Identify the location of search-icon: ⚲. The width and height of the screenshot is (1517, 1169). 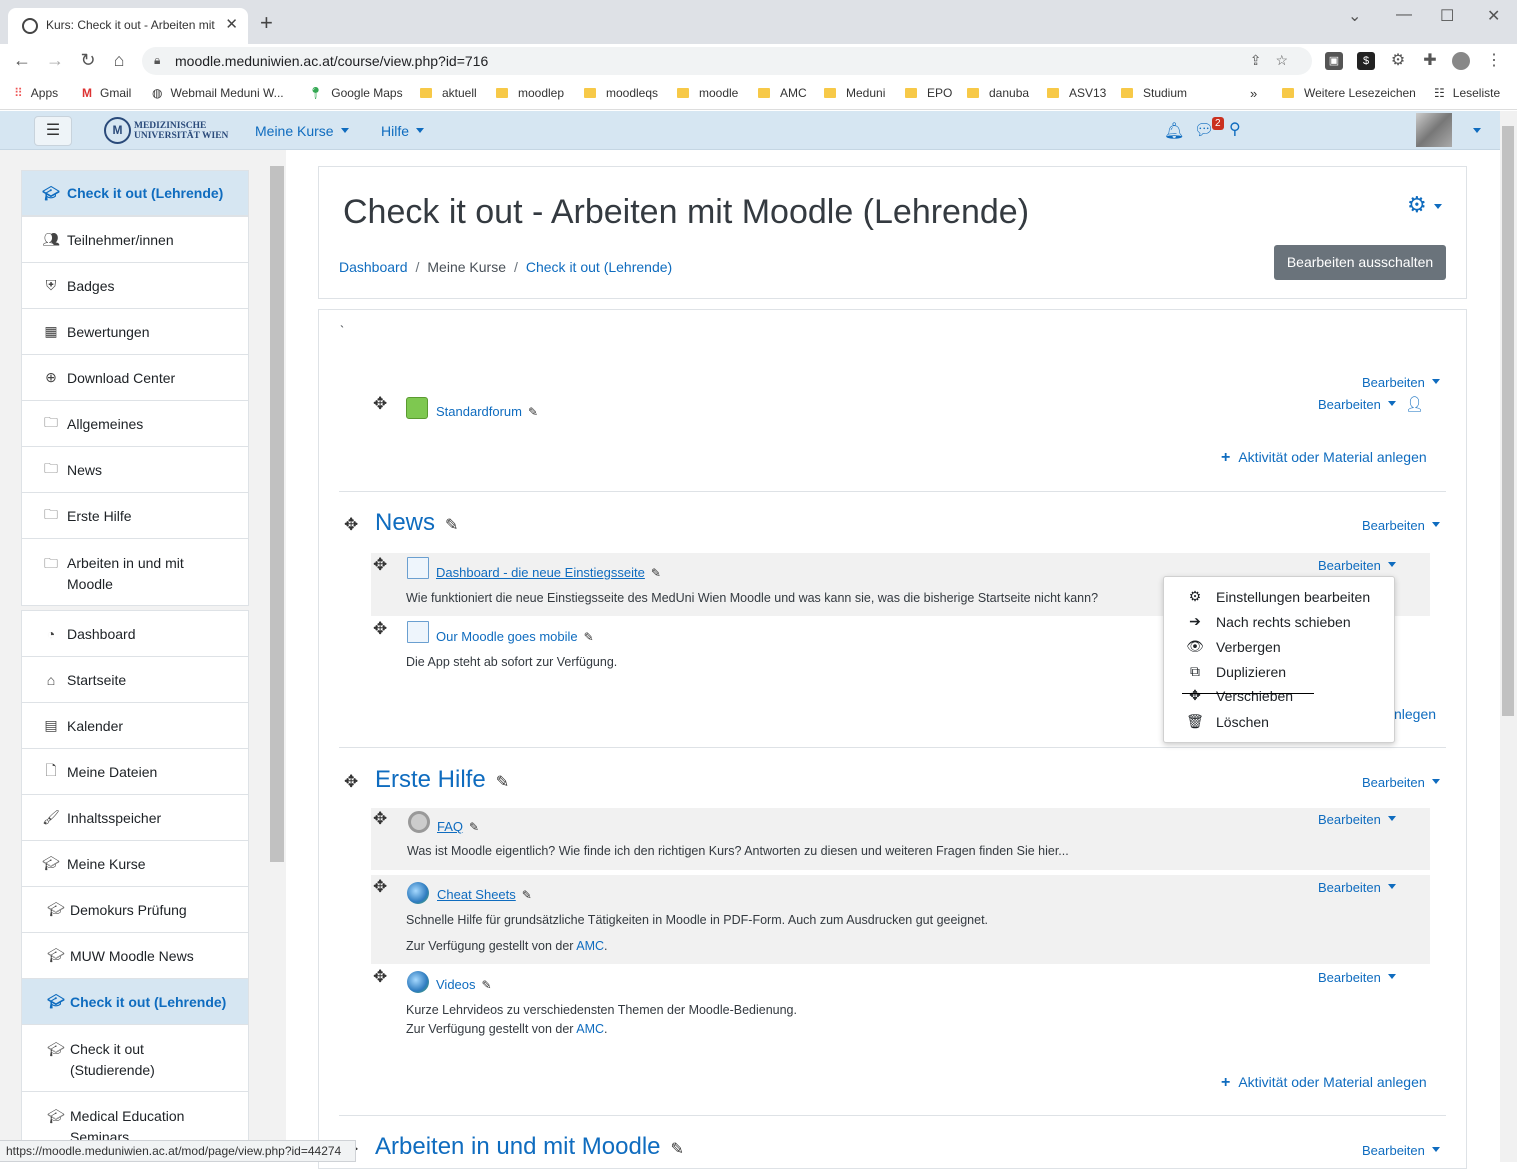
(1235, 129).